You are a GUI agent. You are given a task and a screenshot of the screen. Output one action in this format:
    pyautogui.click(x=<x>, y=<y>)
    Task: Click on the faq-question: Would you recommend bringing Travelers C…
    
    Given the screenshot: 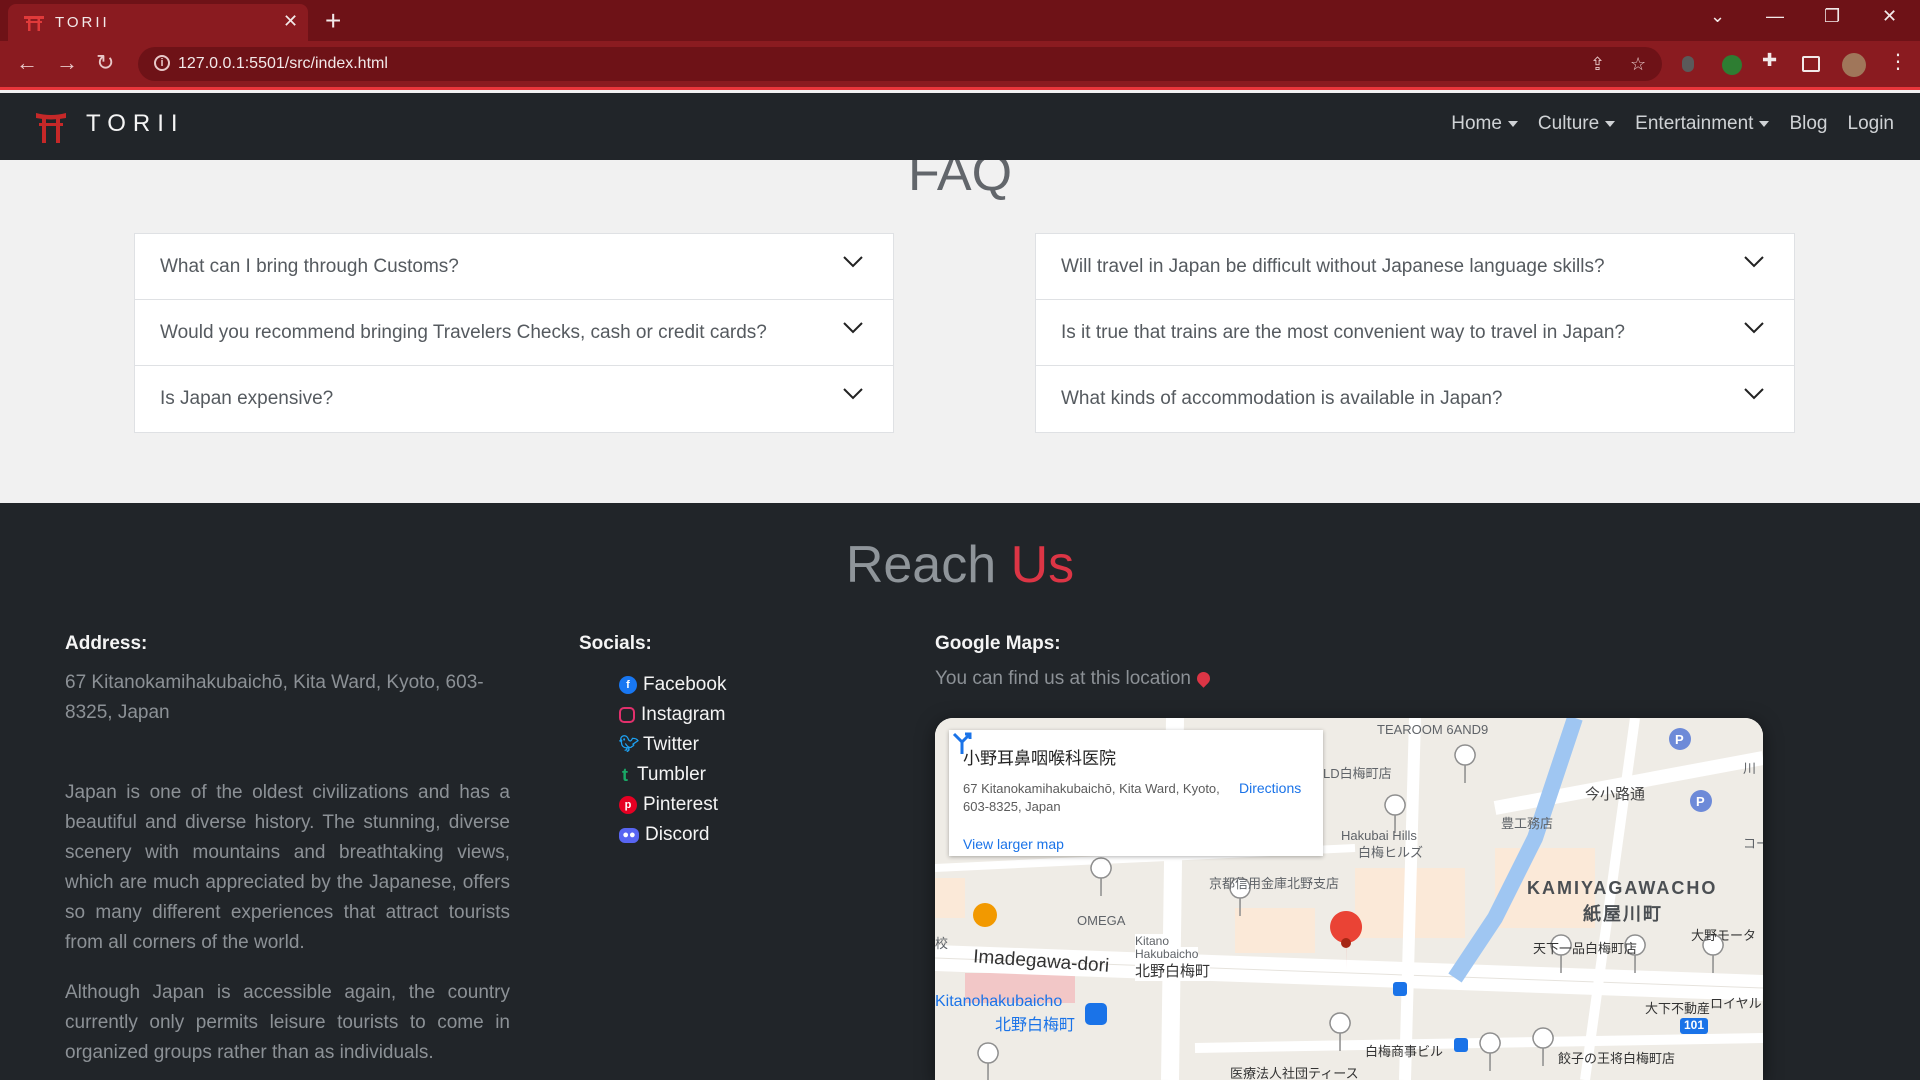 What is the action you would take?
    pyautogui.click(x=463, y=332)
    